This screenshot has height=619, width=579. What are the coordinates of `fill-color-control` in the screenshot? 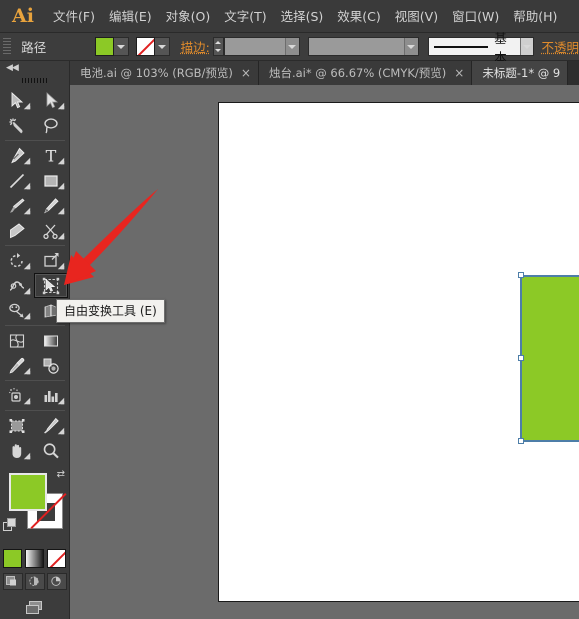 It's located at (111, 46).